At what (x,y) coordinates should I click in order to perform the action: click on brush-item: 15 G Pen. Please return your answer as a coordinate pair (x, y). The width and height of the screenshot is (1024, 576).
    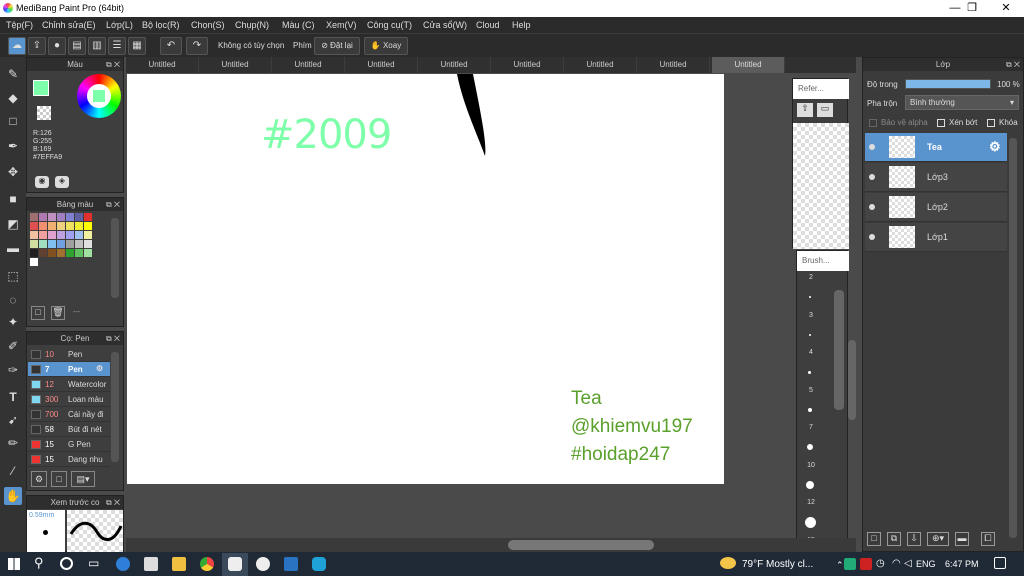
    Looking at the image, I should click on (69, 444).